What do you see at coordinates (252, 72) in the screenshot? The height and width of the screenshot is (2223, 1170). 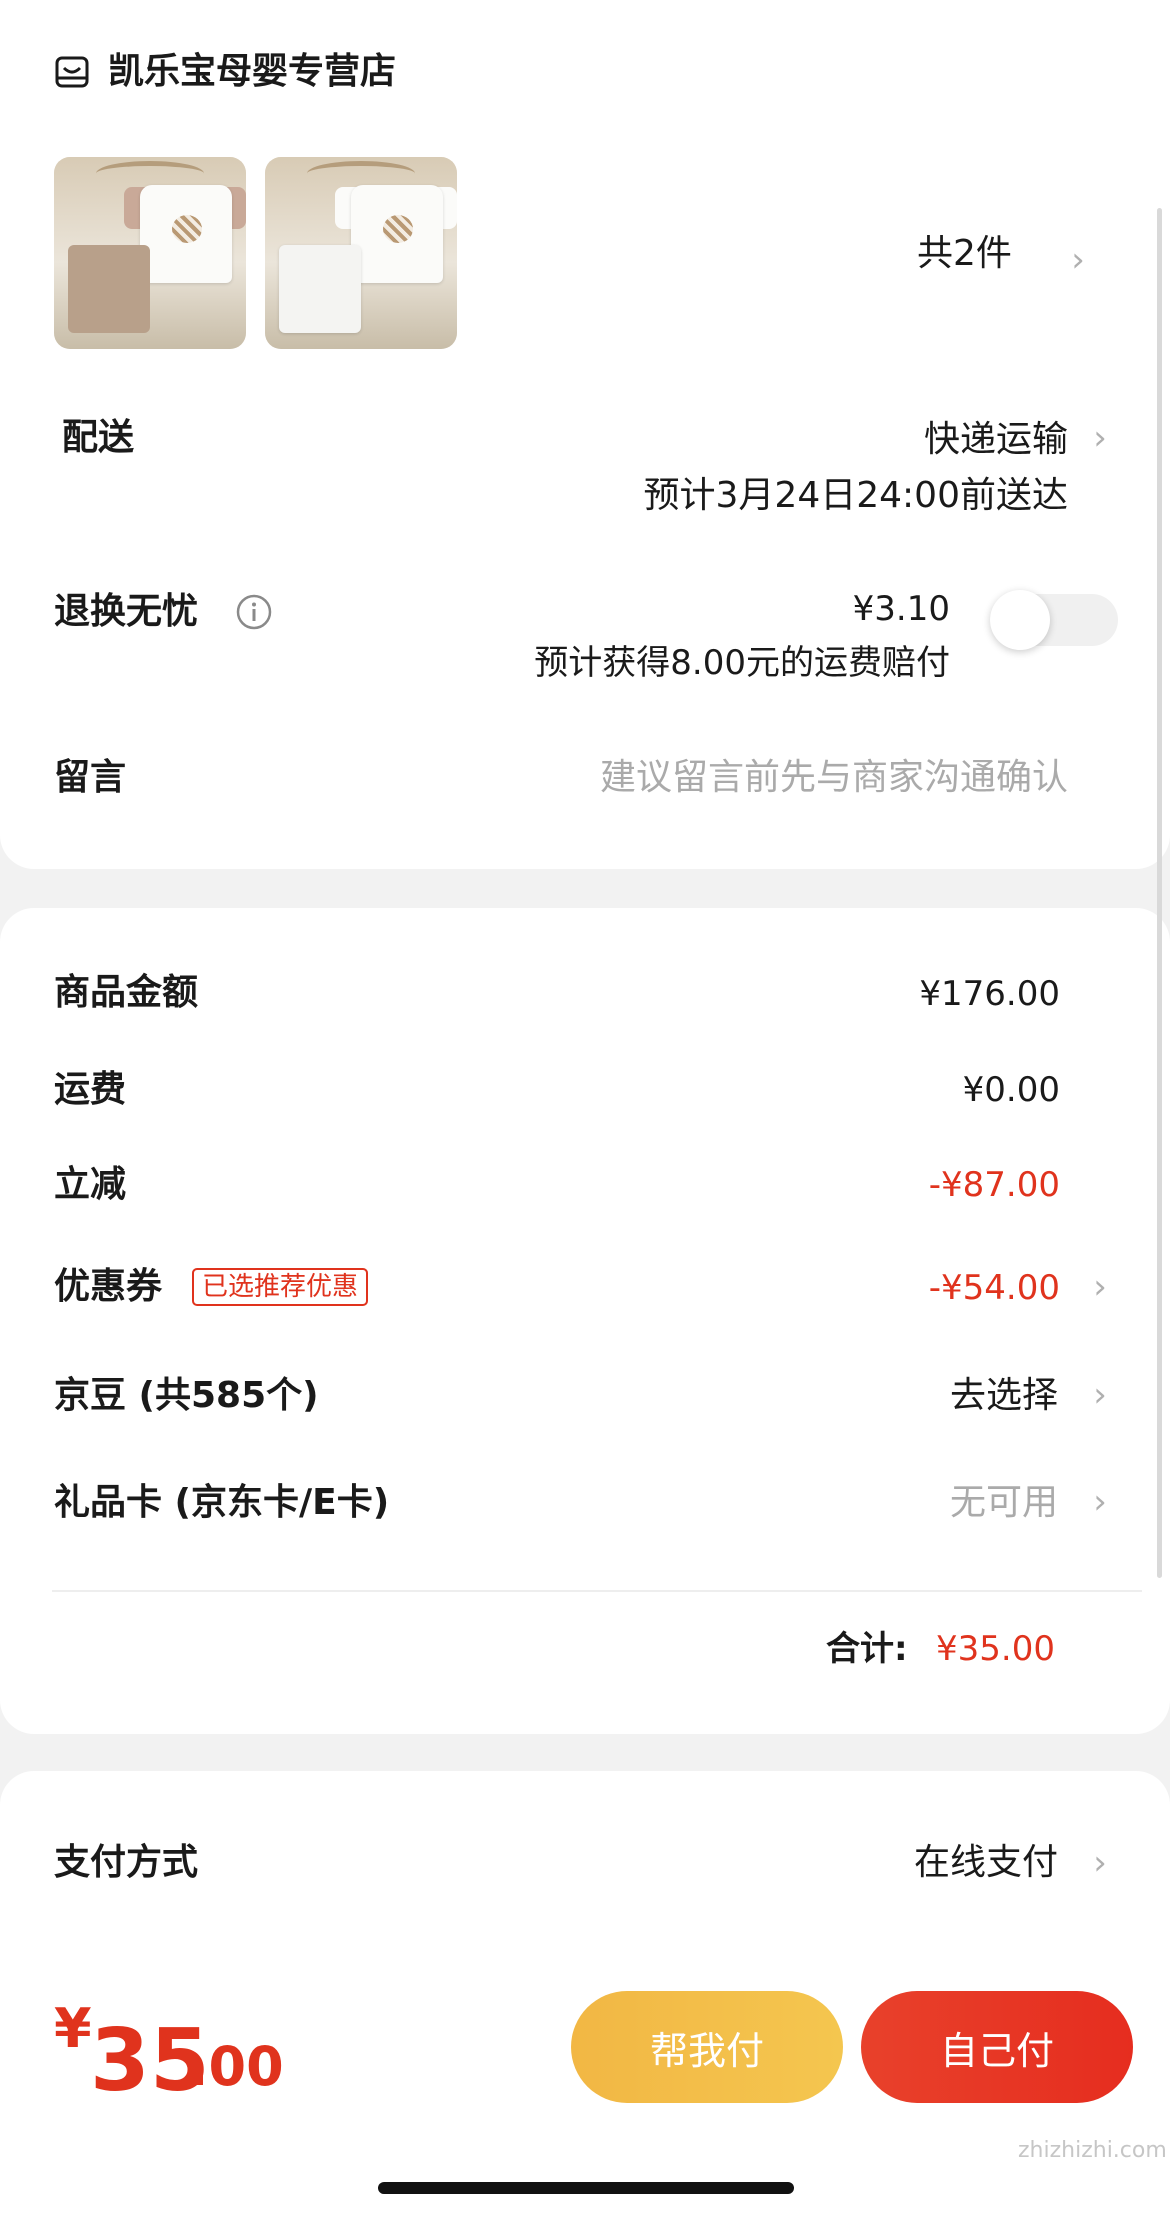 I see `store-name: 凯乐宝母婴专营店` at bounding box center [252, 72].